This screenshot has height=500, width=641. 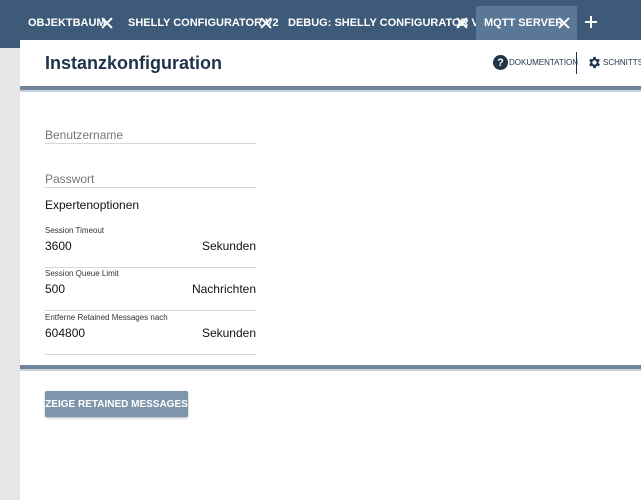 I want to click on interface-button: SCHNITTST, so click(x=614, y=62).